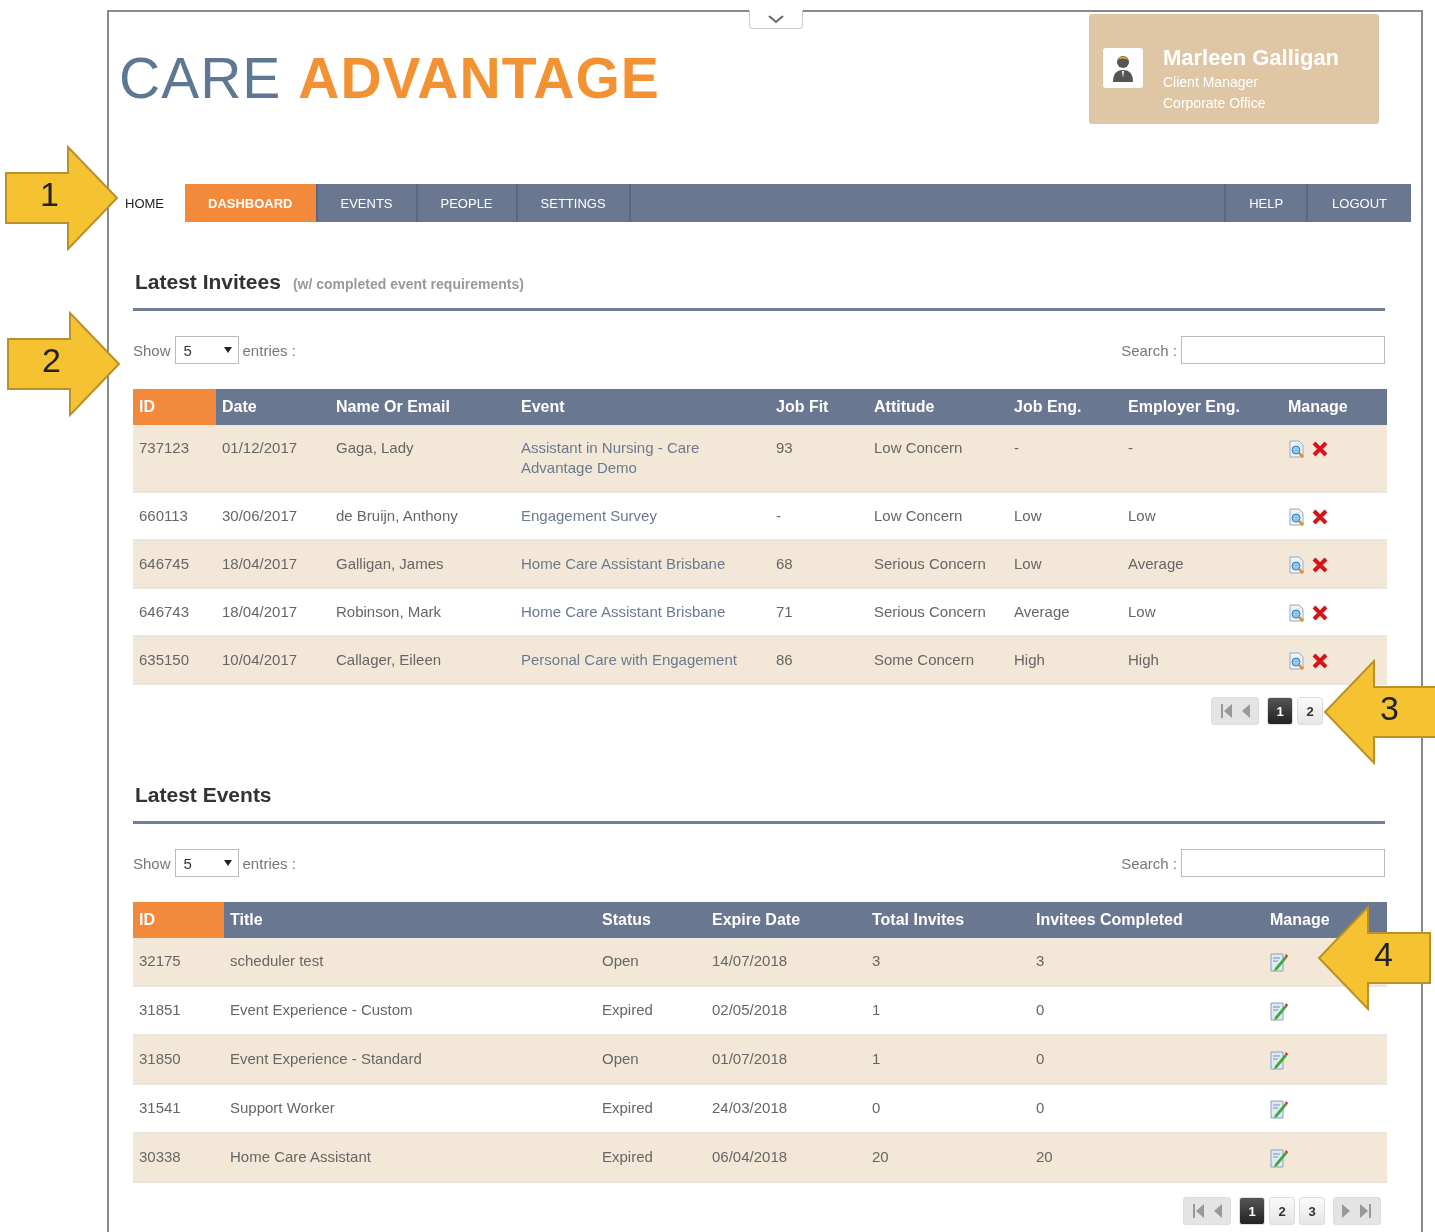 Image resolution: width=1435 pixels, height=1232 pixels. Describe the element at coordinates (273, 458) in the screenshot. I see `table-cell: 01/12/2017` at that location.